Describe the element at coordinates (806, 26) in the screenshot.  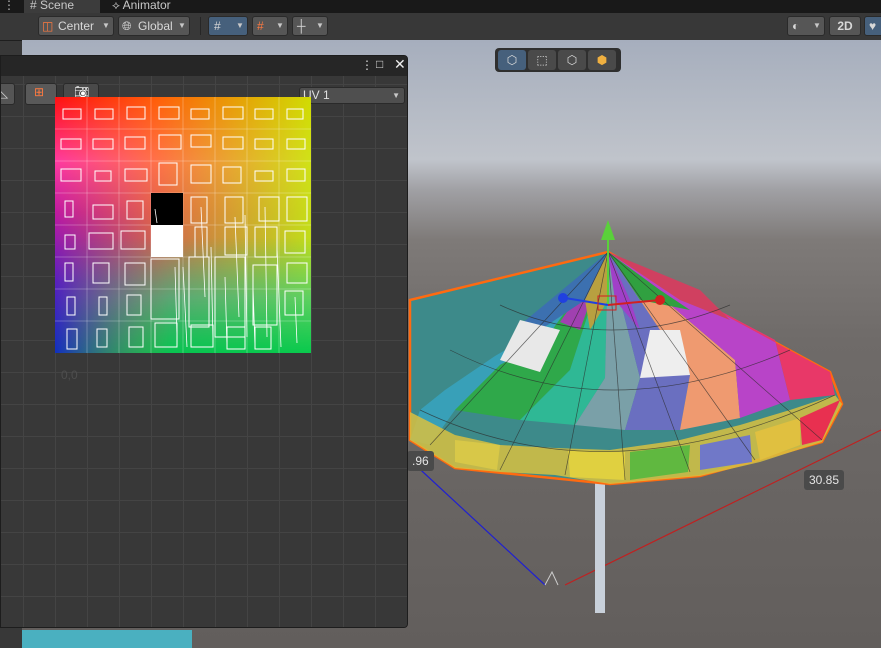
I see `draw-mode-dropdown: ◐ ▼` at that location.